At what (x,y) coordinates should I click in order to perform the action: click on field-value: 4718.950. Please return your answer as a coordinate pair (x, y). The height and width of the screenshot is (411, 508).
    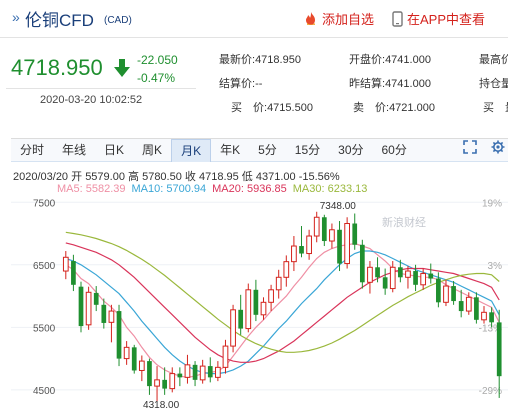
    Looking at the image, I should click on (278, 60).